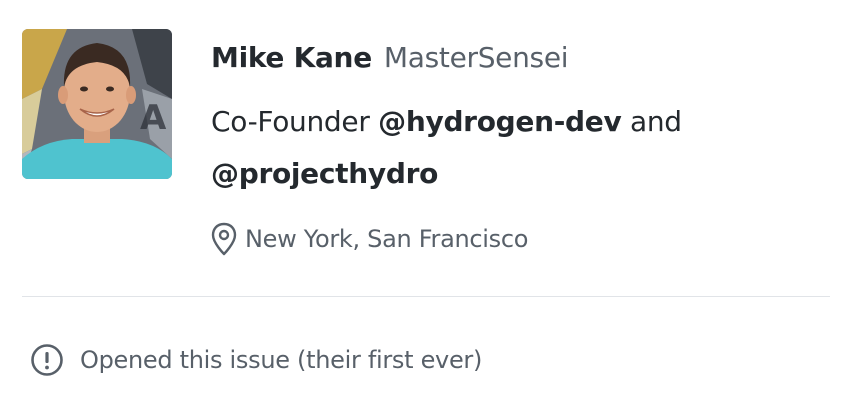  I want to click on bio-mention-hydrogen-dev: @hydrogen-dev, so click(500, 121).